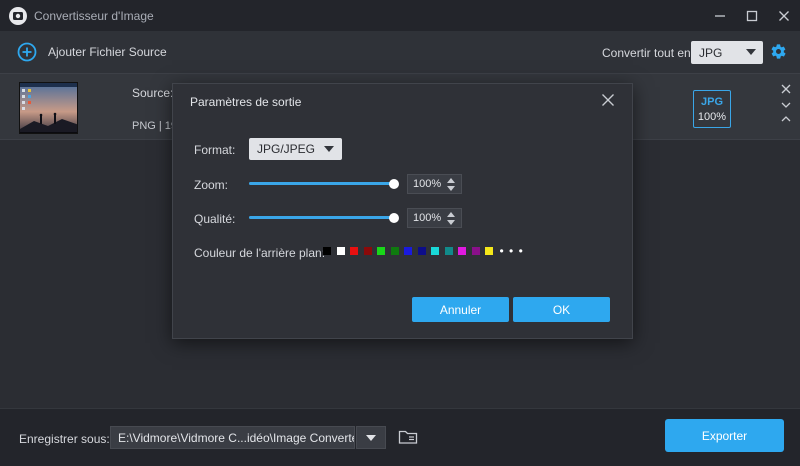  What do you see at coordinates (400, 15) in the screenshot?
I see `title-bar: Convertisseur d'Image` at bounding box center [400, 15].